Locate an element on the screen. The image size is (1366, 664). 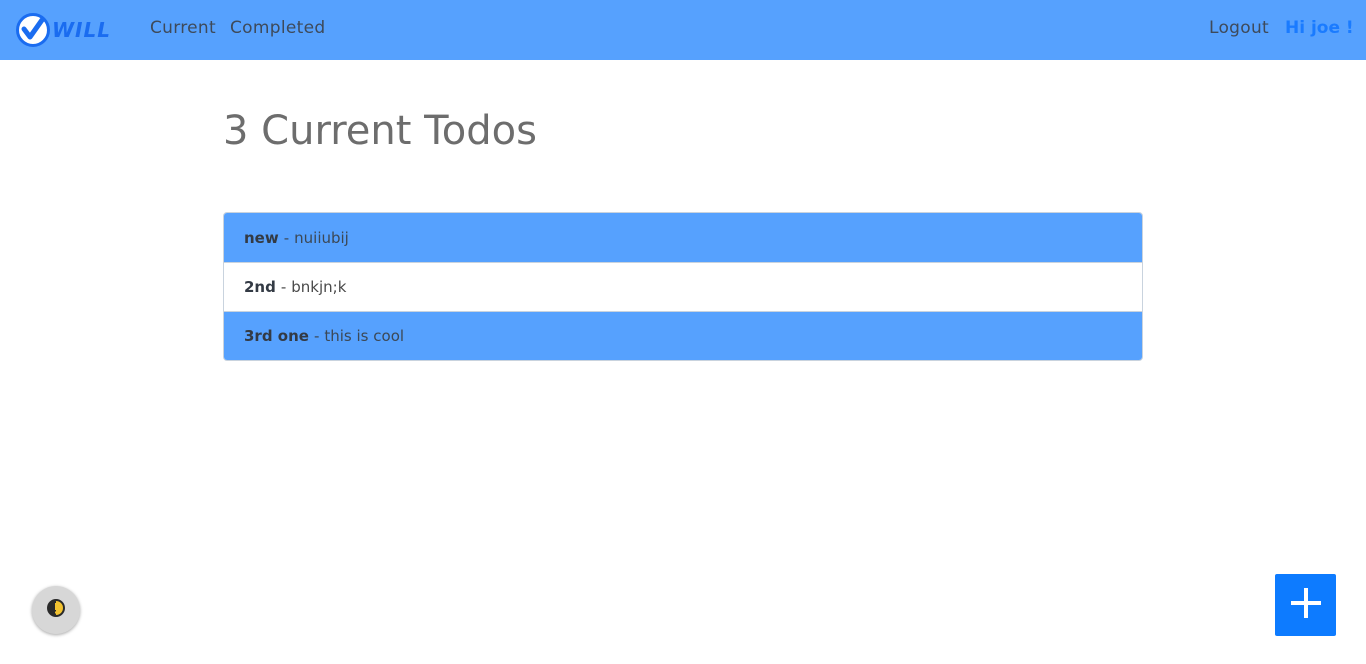
user-greeting: Hi joe ! is located at coordinates (1319, 28).